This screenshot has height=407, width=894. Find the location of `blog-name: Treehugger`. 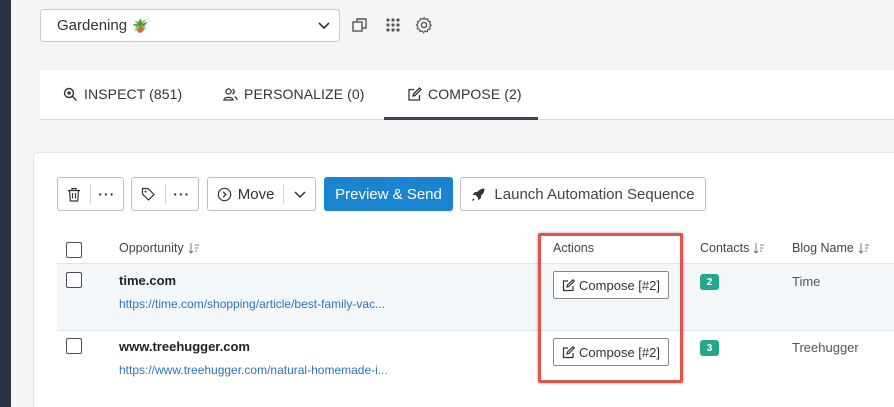

blog-name: Treehugger is located at coordinates (825, 347).